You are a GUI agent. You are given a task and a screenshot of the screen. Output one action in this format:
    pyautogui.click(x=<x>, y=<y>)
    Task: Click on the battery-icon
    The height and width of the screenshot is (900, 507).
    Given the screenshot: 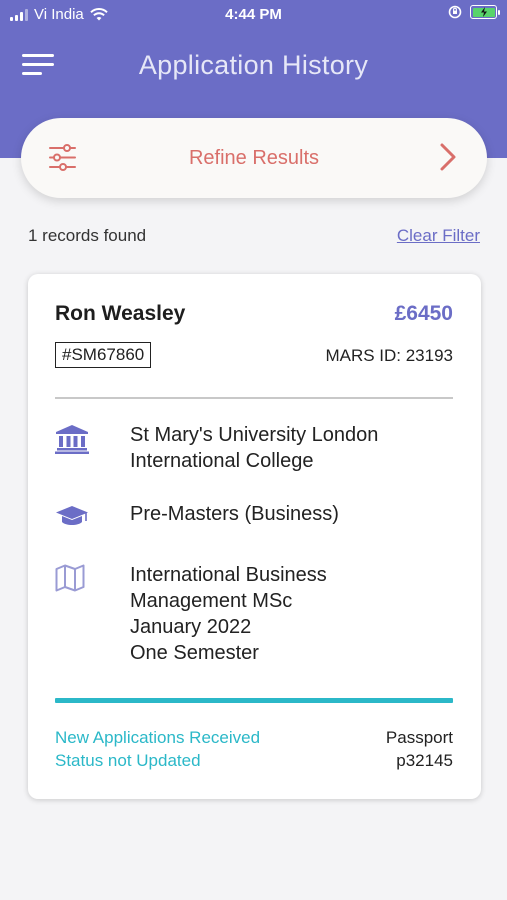 What is the action you would take?
    pyautogui.click(x=485, y=12)
    